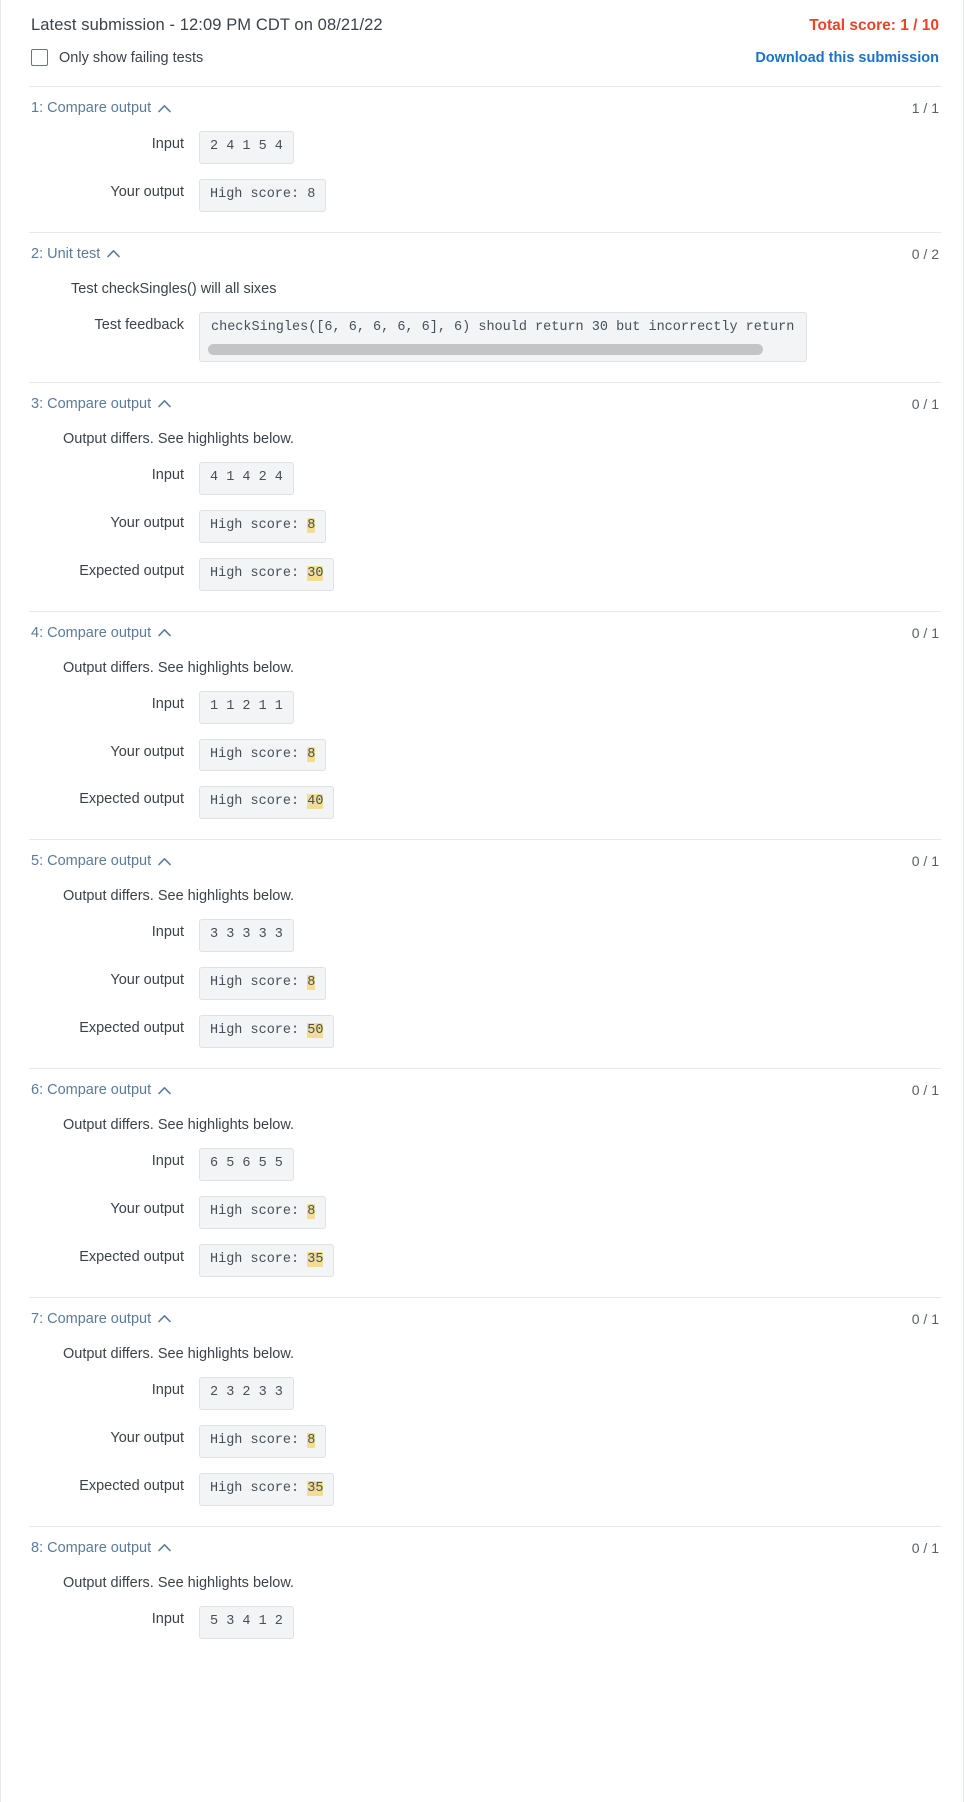  I want to click on result-row: Input 3 3 3 3 3, so click(485, 936).